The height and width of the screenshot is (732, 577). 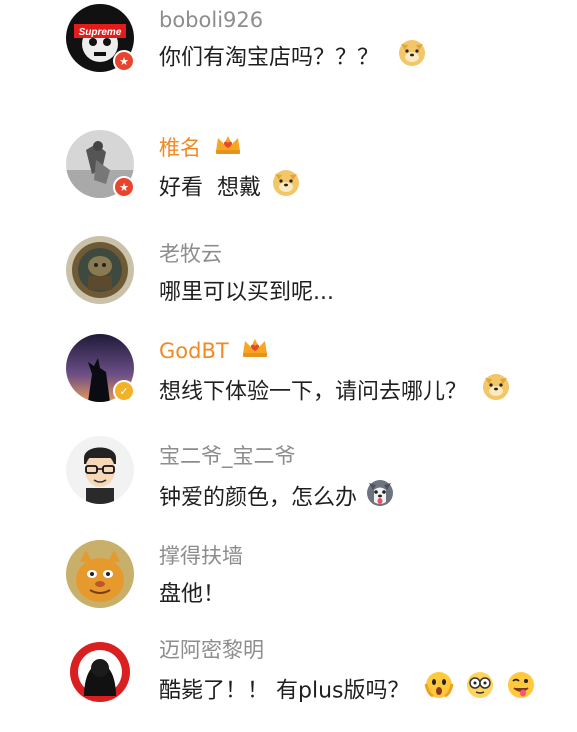 I want to click on comment-item: 撑得扶墙 盘他！, so click(x=288, y=586).